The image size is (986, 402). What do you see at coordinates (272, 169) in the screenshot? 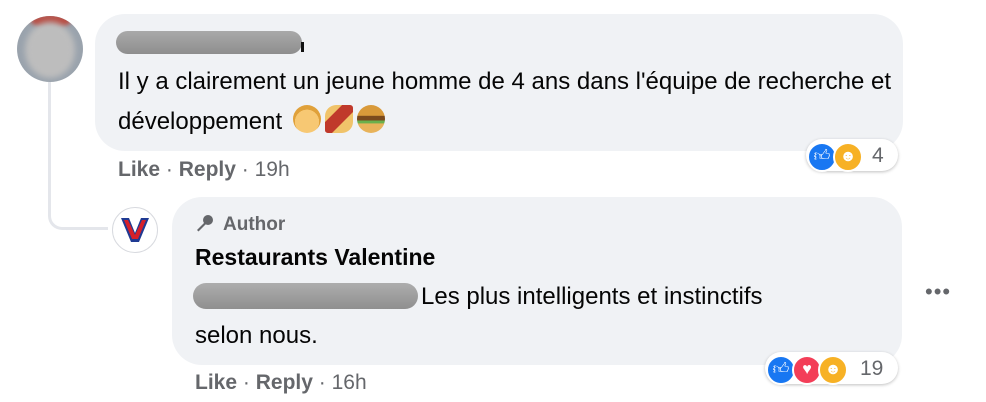
I see `timestamp: 19h` at bounding box center [272, 169].